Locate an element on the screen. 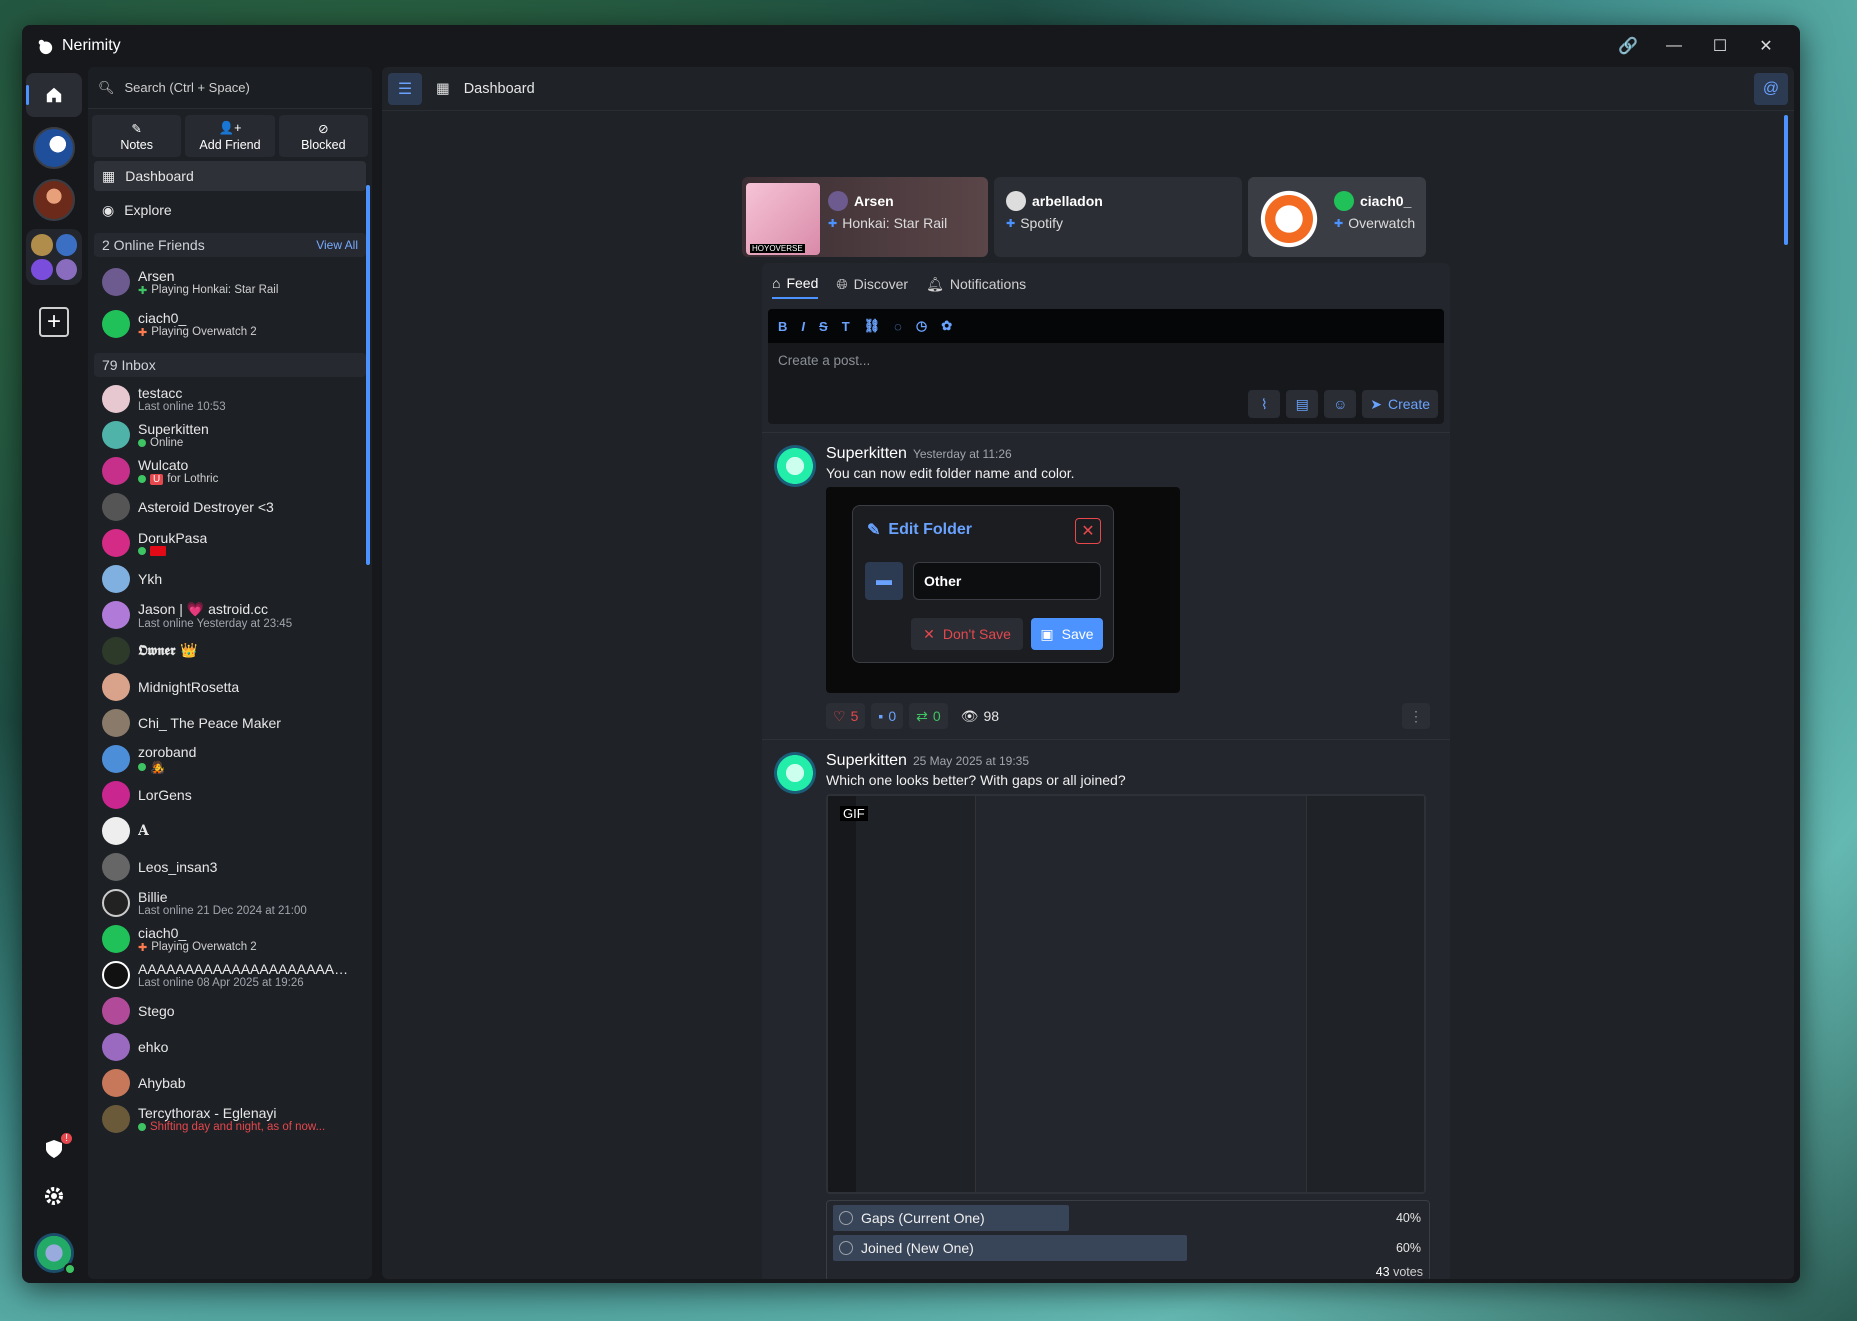 Image resolution: width=1857 pixels, height=1321 pixels. post-image: ✎ Edit Folder ✕ ▬ Other ✕ Don't Save ▣ Save is located at coordinates (1003, 590).